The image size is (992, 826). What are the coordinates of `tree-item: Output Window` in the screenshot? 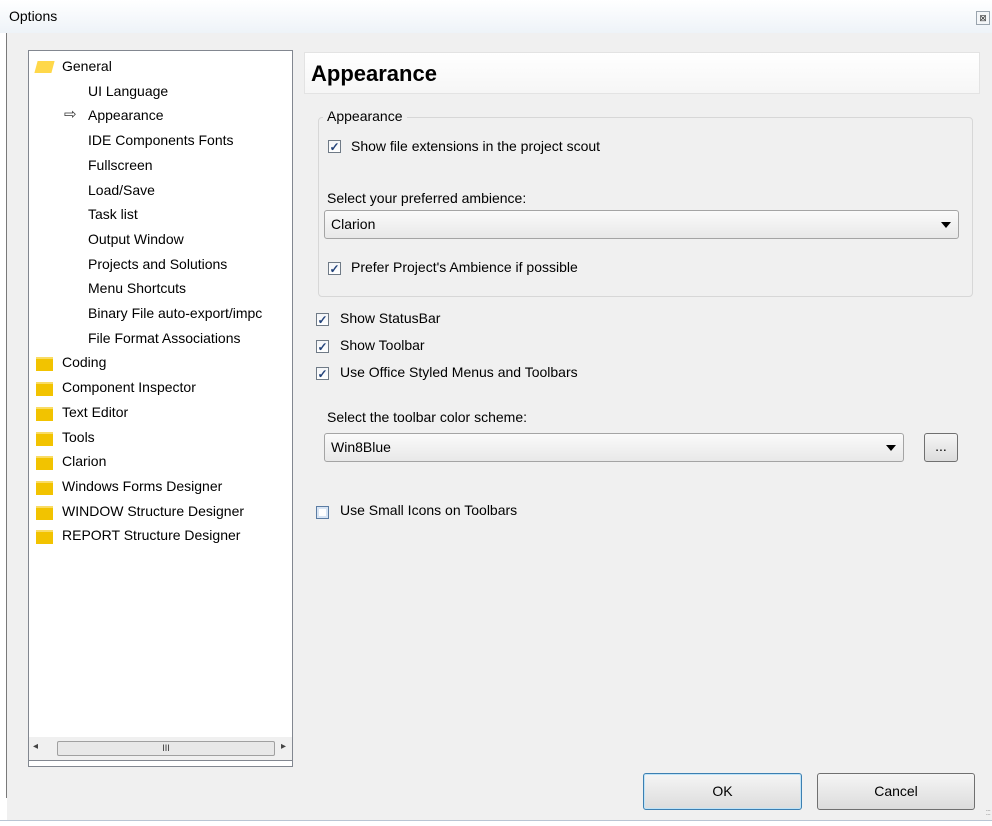 It's located at (160, 239).